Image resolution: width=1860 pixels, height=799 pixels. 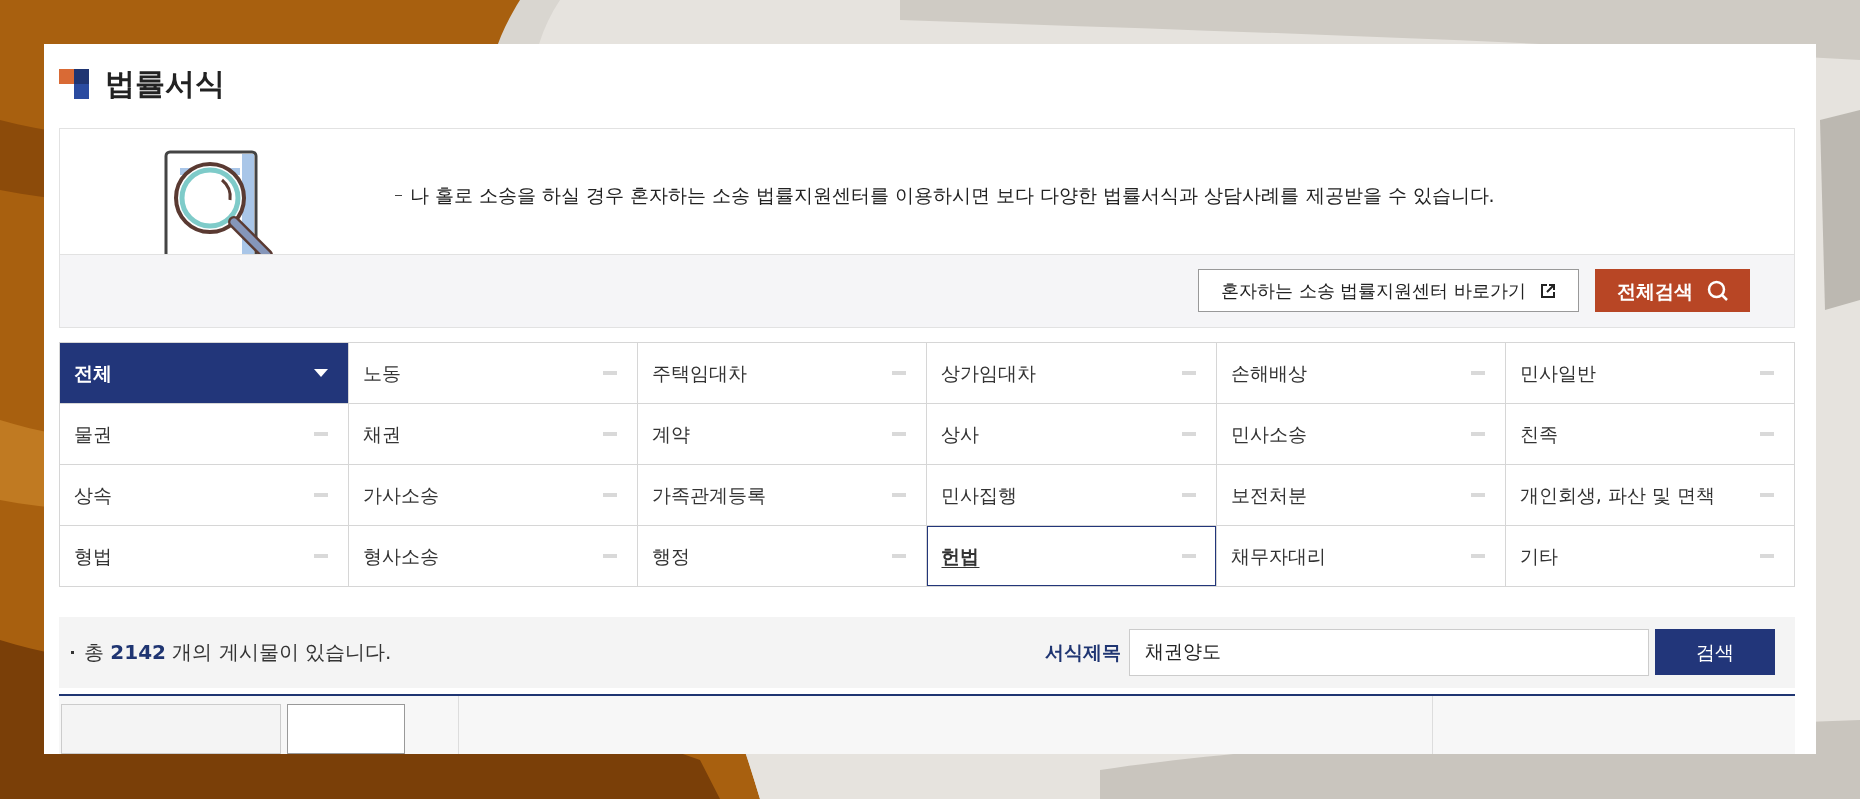 What do you see at coordinates (1071, 494) in the screenshot?
I see `category-tab: 민사집행` at bounding box center [1071, 494].